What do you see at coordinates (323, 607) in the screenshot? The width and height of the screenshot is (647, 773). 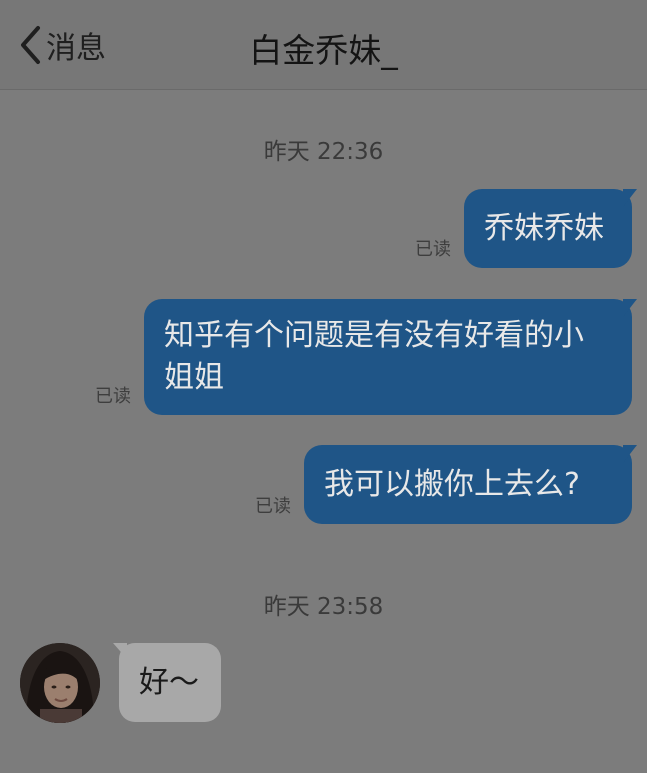 I see `timestamp: 昨天 23:58` at bounding box center [323, 607].